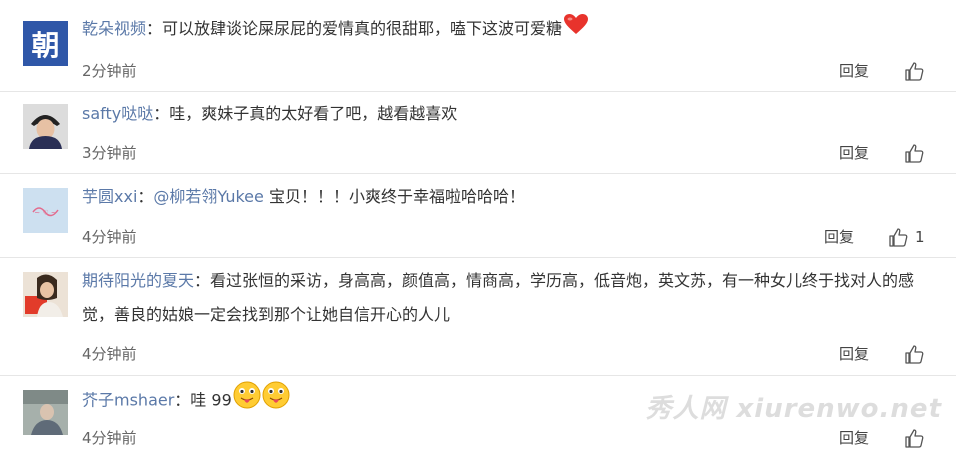  What do you see at coordinates (394, 196) in the screenshot?
I see `comment-text: 宝贝！！！小爽终于幸福啦哈哈哈！` at bounding box center [394, 196].